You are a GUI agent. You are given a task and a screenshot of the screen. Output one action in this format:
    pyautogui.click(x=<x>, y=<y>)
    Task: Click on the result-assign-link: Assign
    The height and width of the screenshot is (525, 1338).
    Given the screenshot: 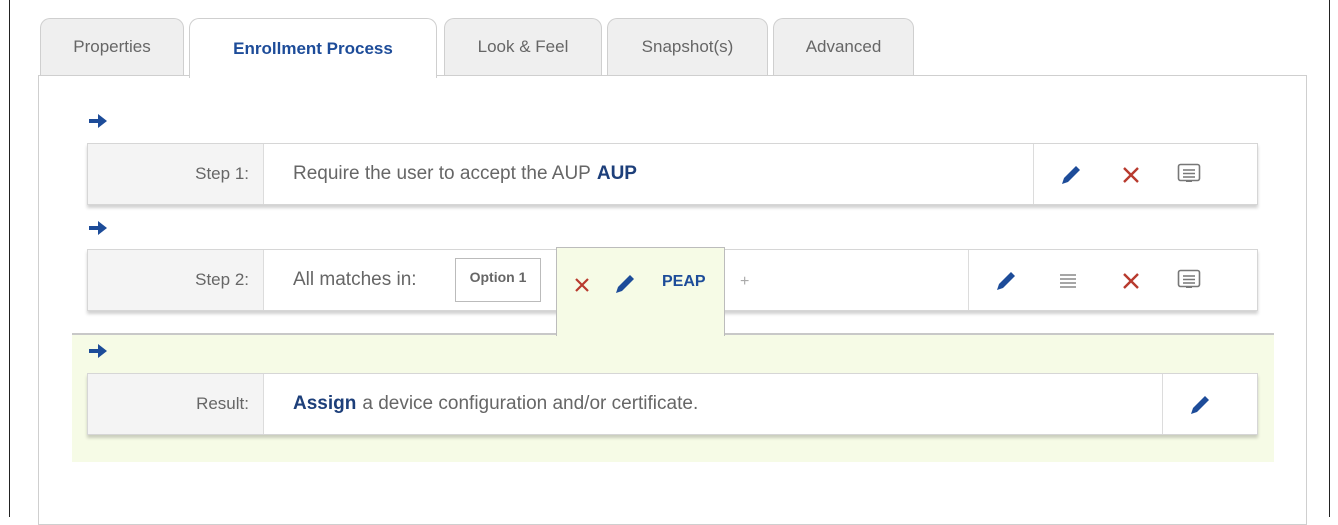 What is the action you would take?
    pyautogui.click(x=324, y=404)
    